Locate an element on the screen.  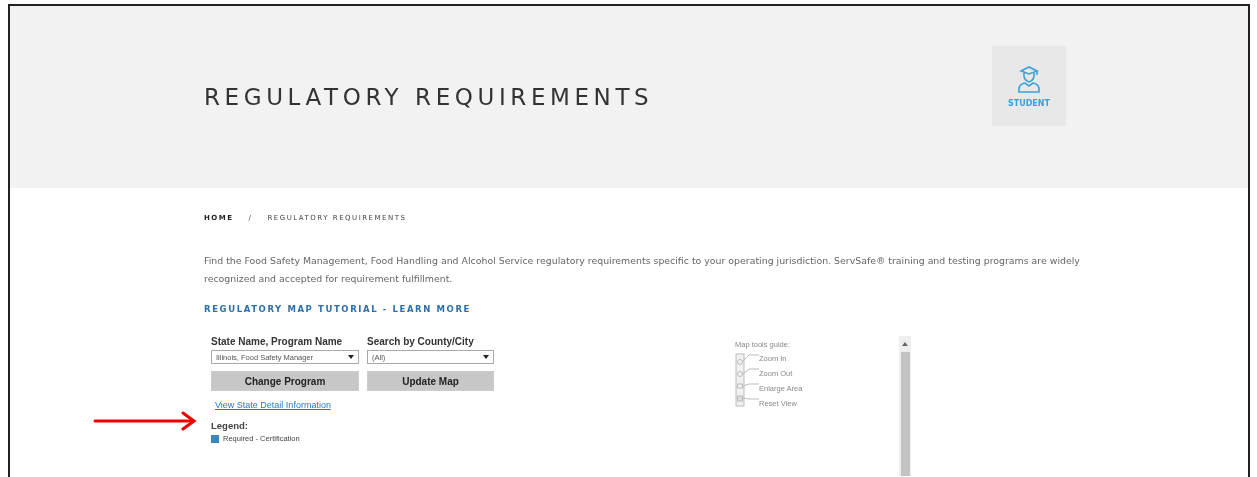
scrollbar-thumb is located at coordinates (905, 414).